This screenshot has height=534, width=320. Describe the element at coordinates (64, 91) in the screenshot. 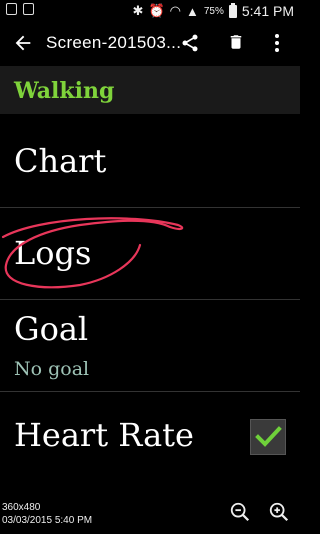

I see `section-title: Walking` at that location.